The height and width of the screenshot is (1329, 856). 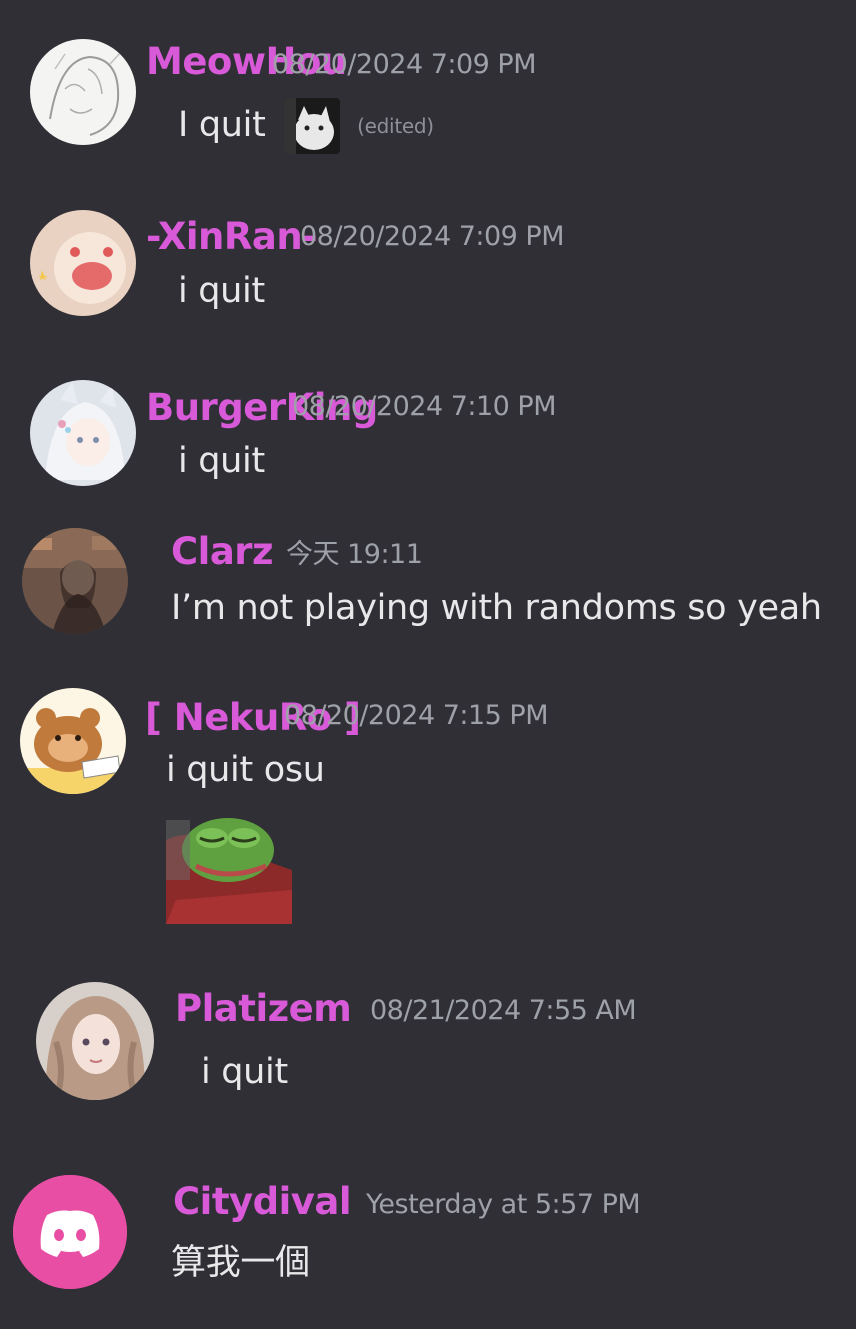 What do you see at coordinates (503, 1204) in the screenshot?
I see `timestamp: Yesterday at 5:57 PM` at bounding box center [503, 1204].